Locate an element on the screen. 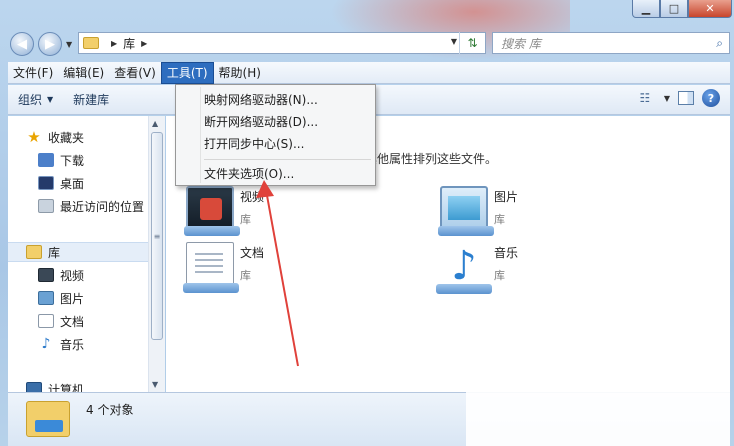  video-icon is located at coordinates (46, 275).